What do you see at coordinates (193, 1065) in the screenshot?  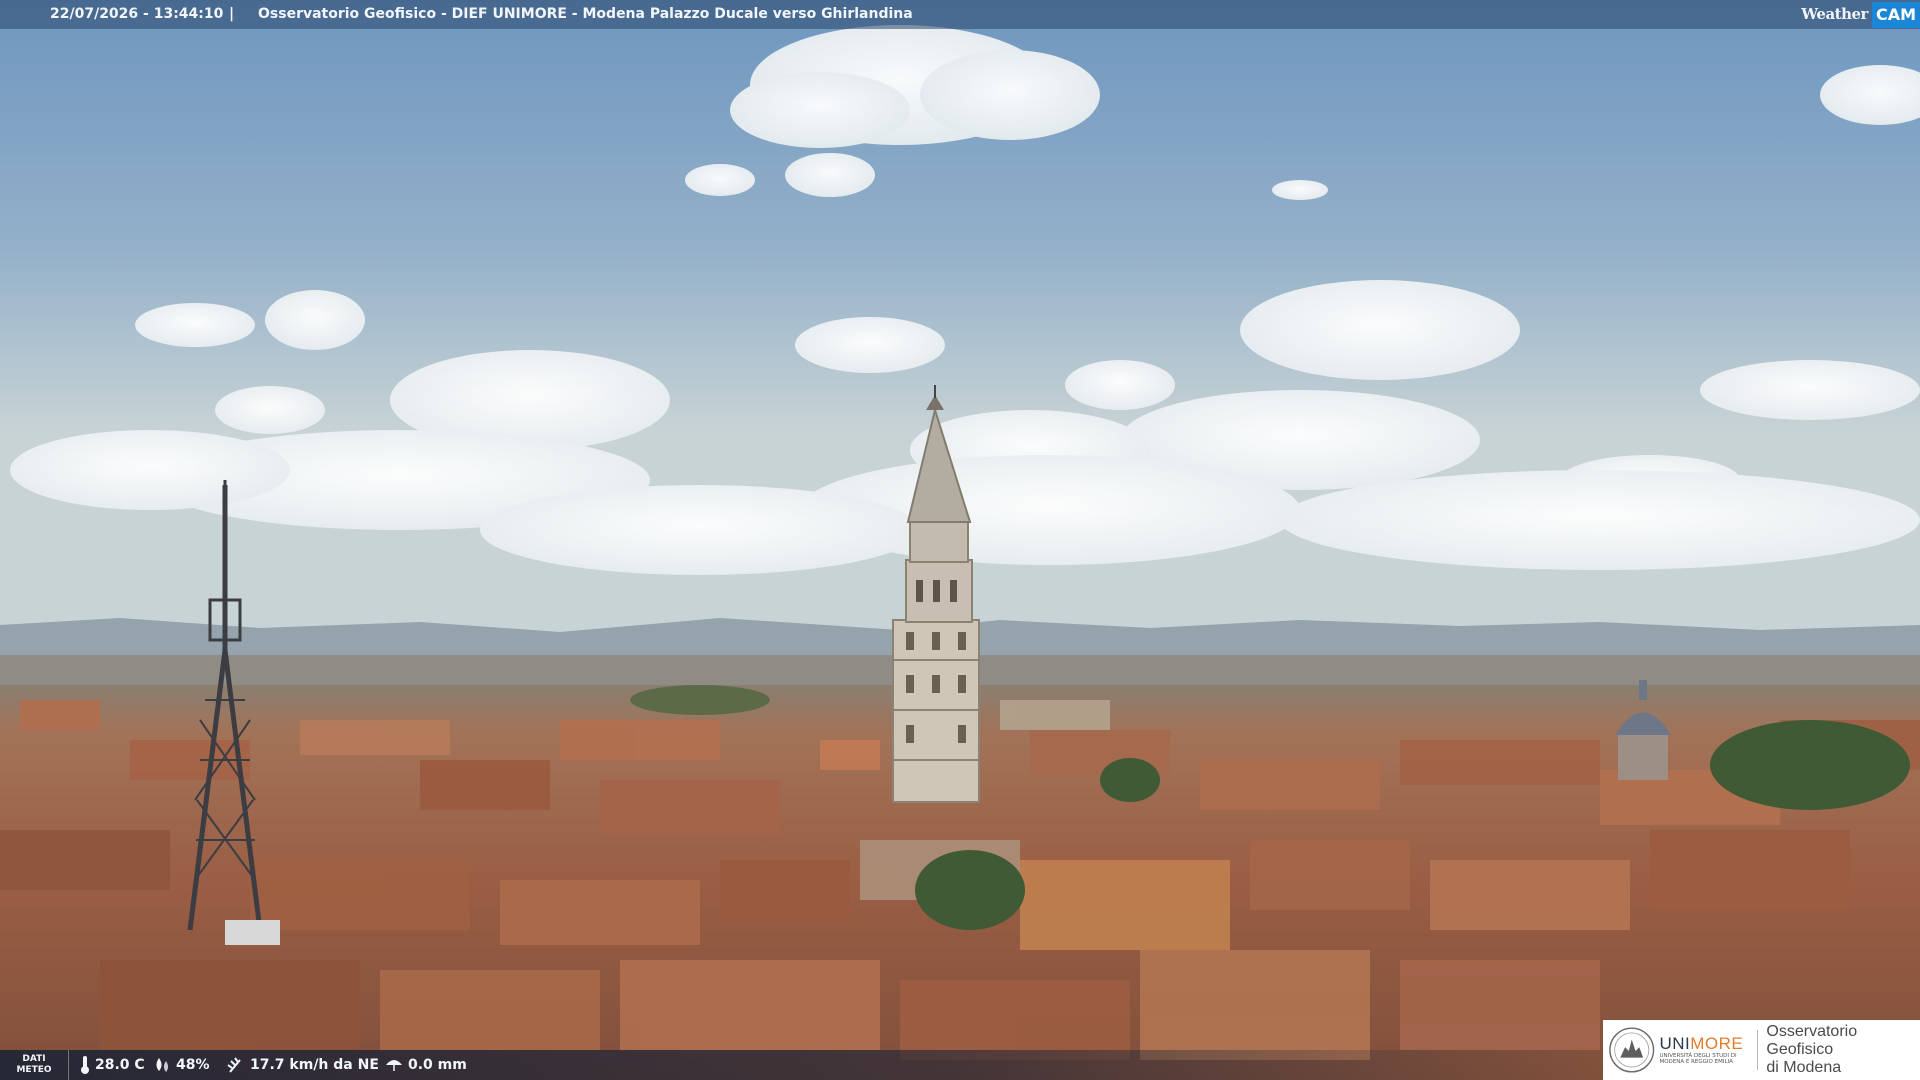 I see `humidity-value: 48%` at bounding box center [193, 1065].